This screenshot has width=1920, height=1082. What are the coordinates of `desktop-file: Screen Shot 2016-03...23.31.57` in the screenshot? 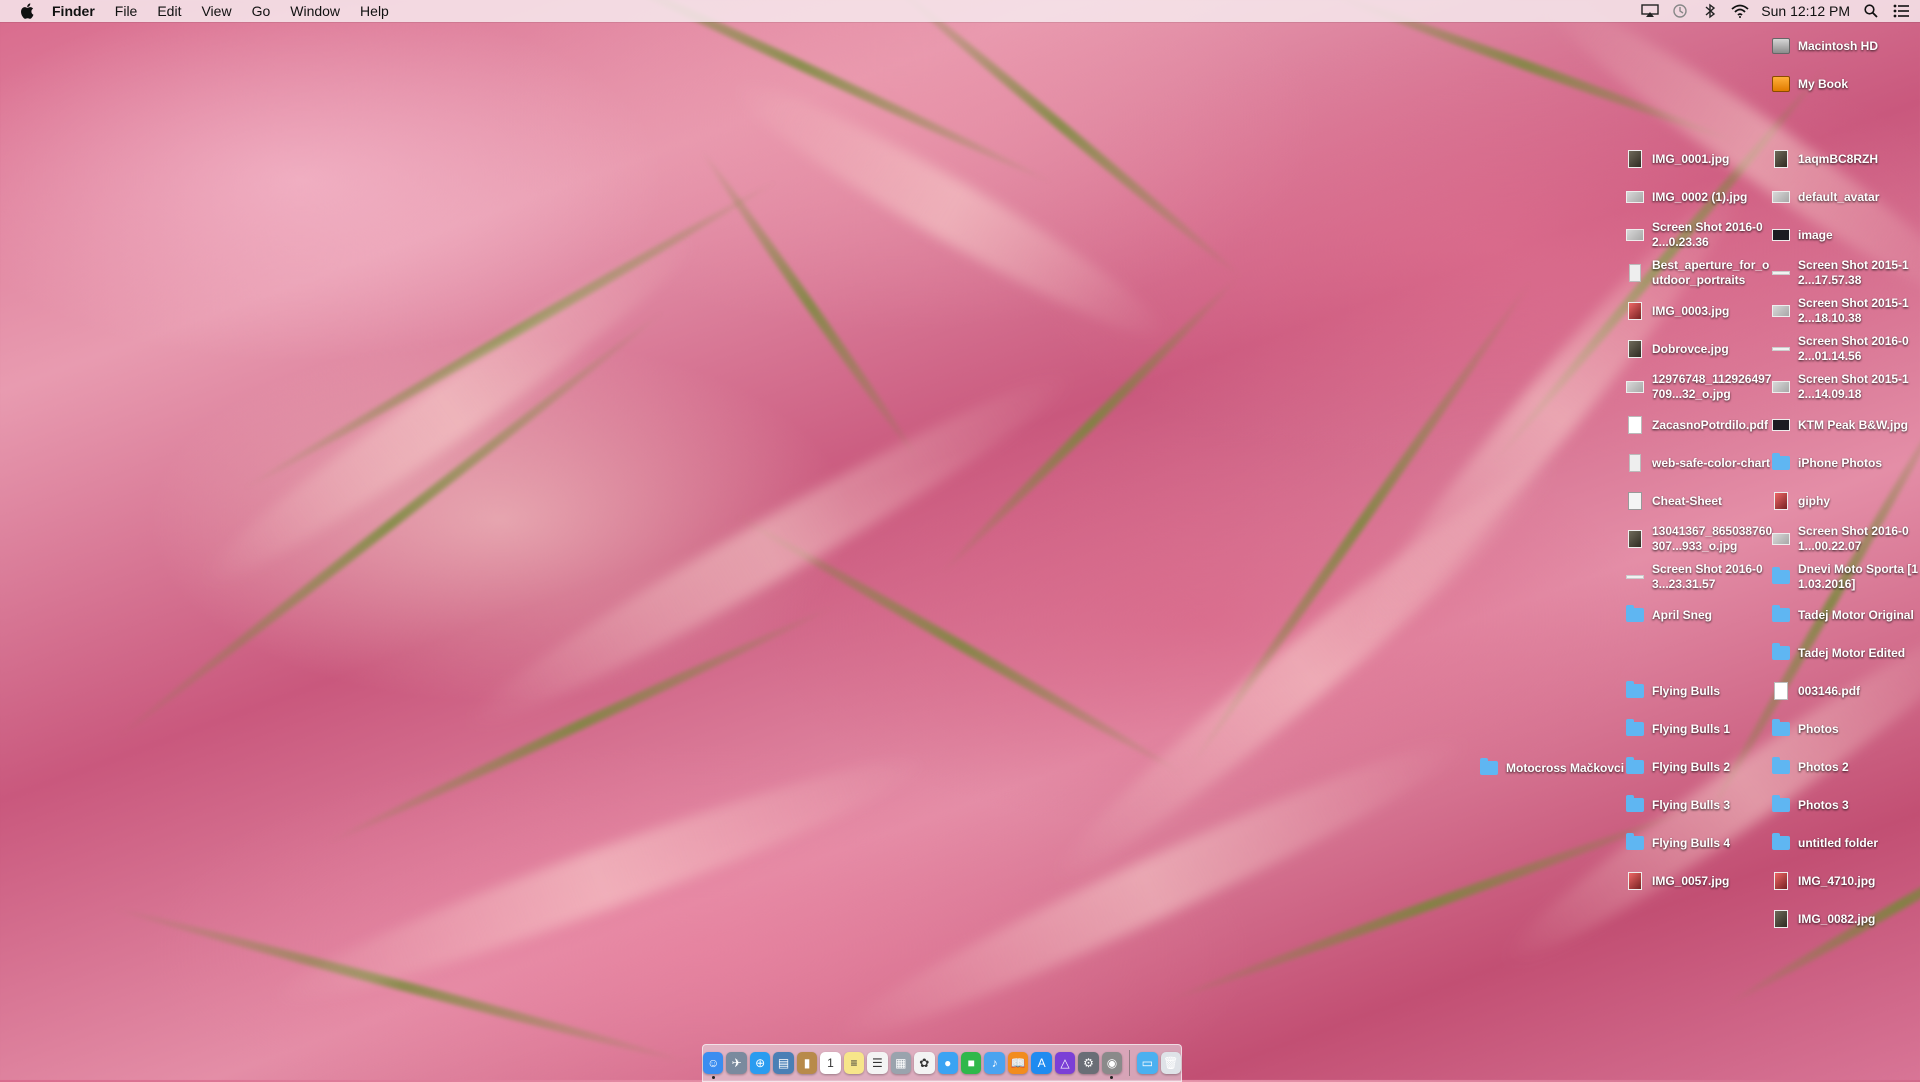 It's located at (1701, 577).